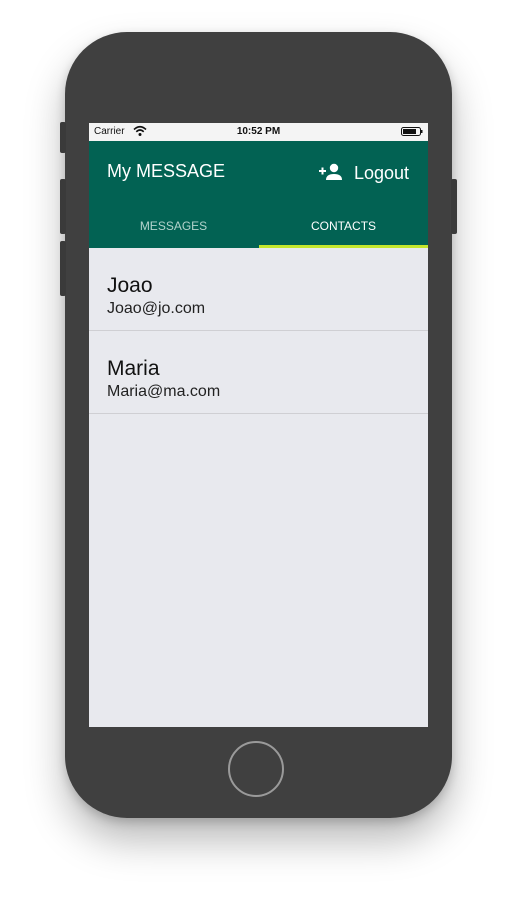 The width and height of the screenshot is (517, 898). What do you see at coordinates (173, 232) in the screenshot?
I see `tab-messages: MESSAGES` at bounding box center [173, 232].